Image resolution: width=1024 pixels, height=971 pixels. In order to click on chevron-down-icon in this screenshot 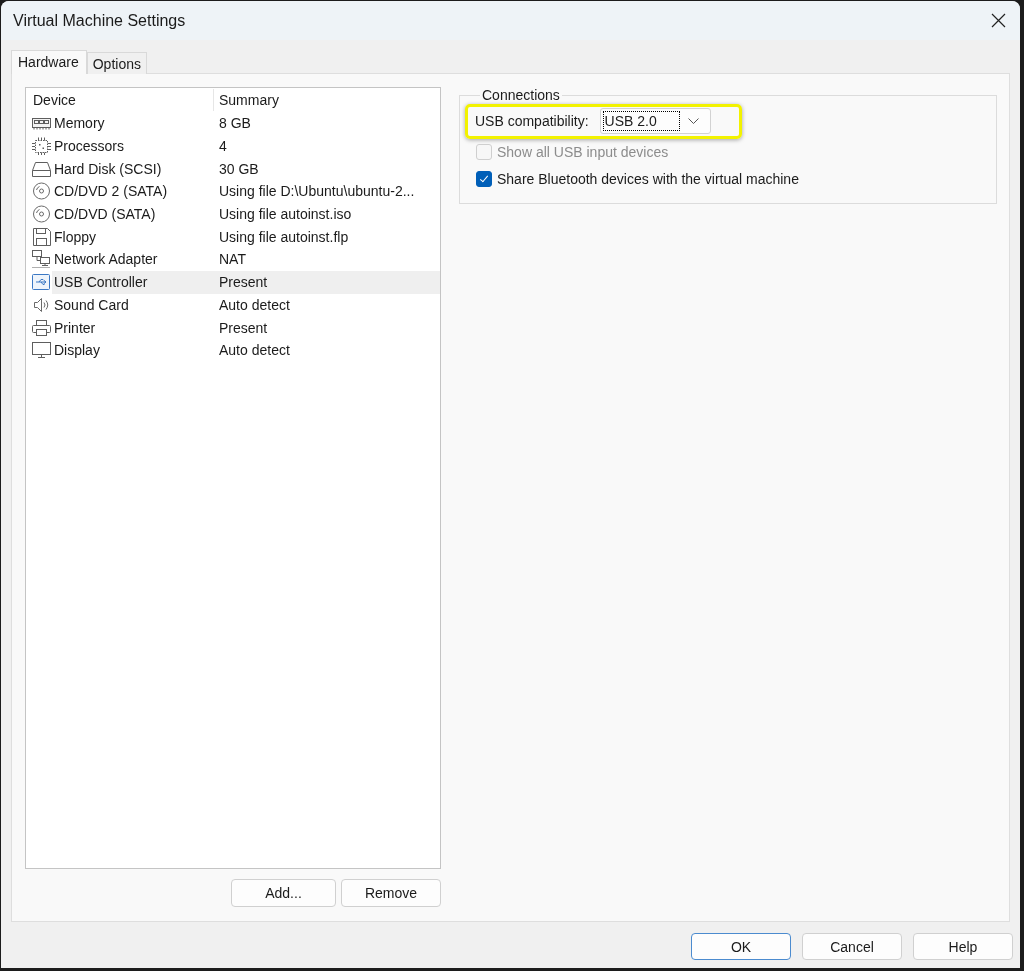, I will do `click(693, 121)`.